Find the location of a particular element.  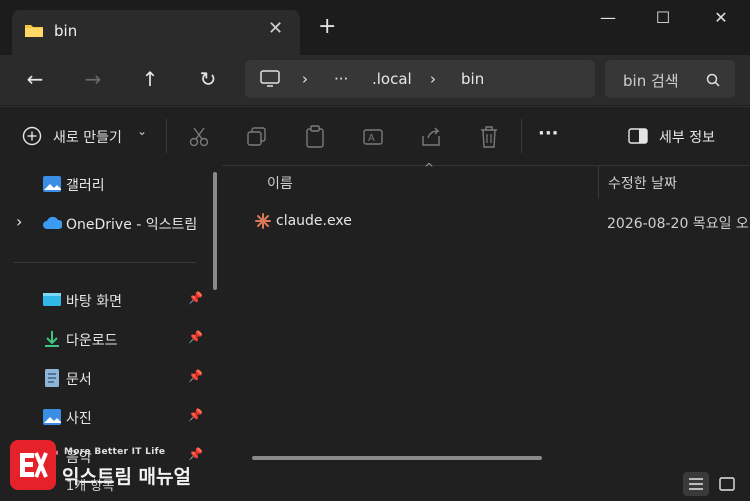

tab-bin: bin ✕ is located at coordinates (156, 32).